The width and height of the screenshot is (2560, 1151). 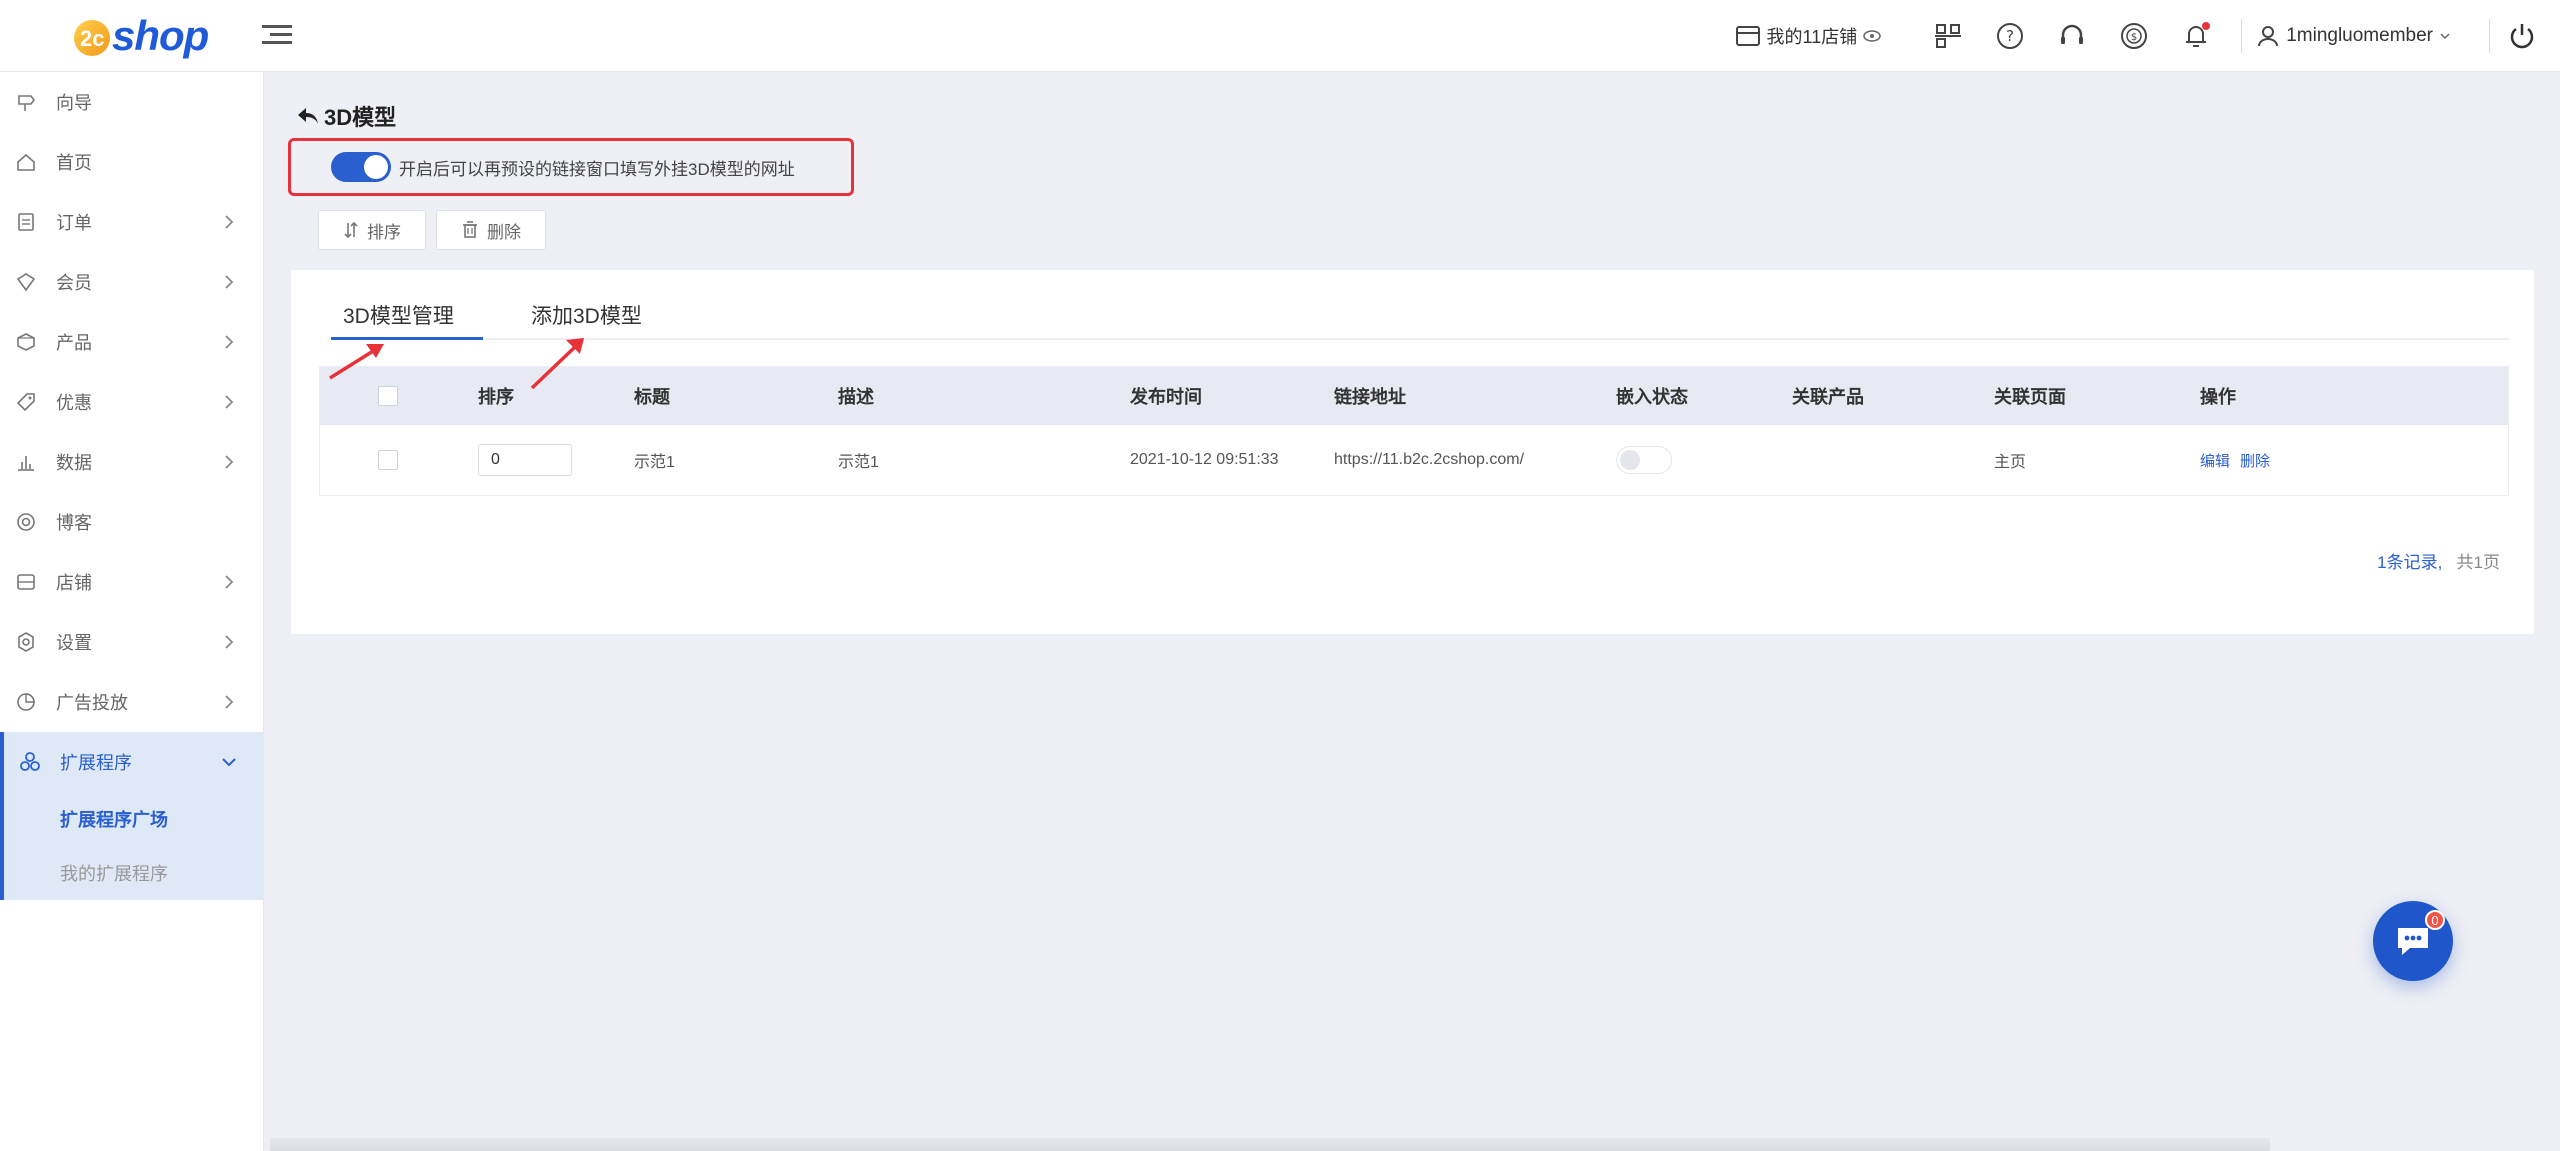 I want to click on sidebar-item-orders: 订单, so click(x=131, y=222).